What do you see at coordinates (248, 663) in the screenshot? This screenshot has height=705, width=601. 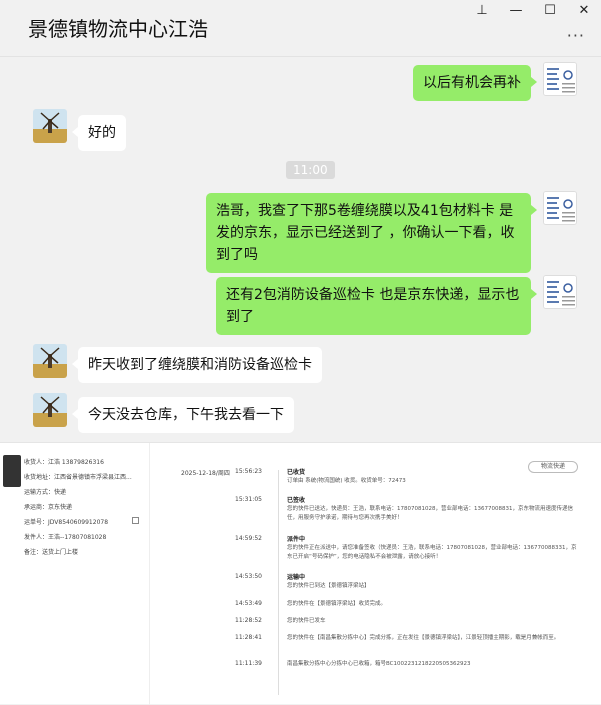 I see `event-time: 11:11:39` at bounding box center [248, 663].